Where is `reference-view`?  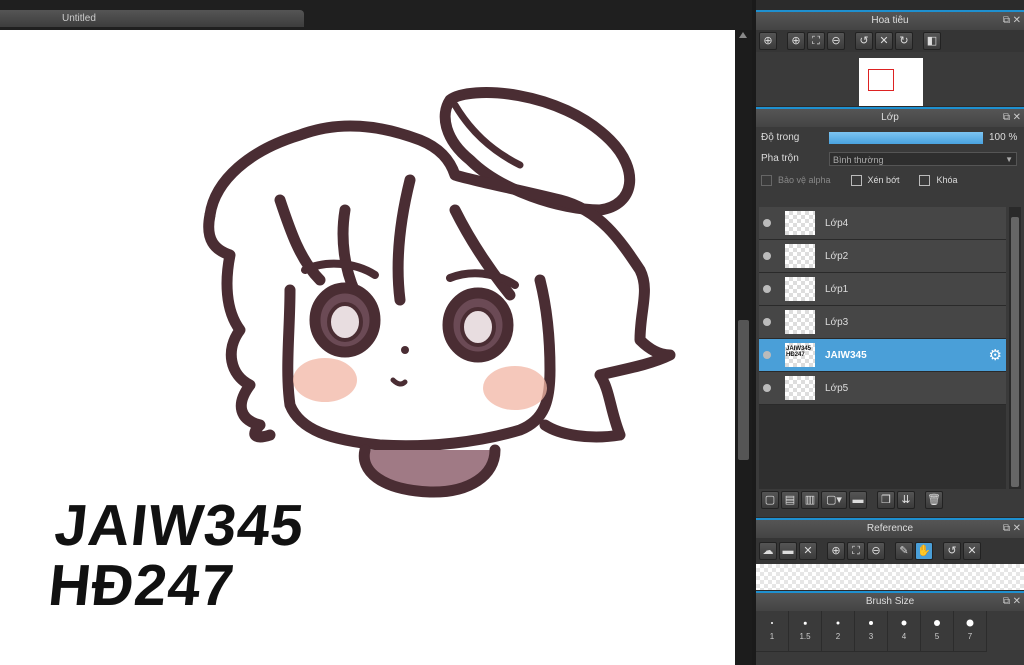 reference-view is located at coordinates (890, 577).